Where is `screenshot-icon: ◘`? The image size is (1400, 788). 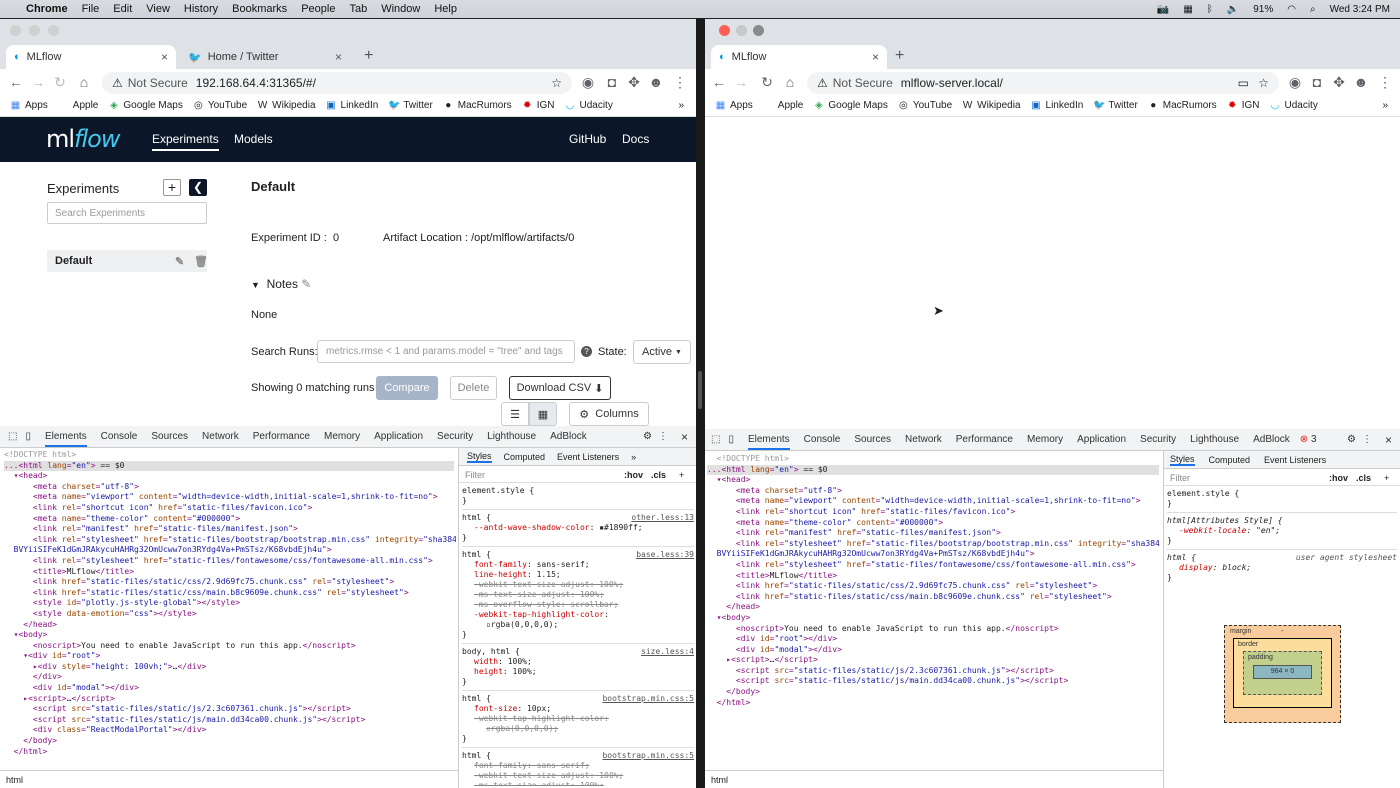
screenshot-icon: ◘ is located at coordinates (1317, 82).